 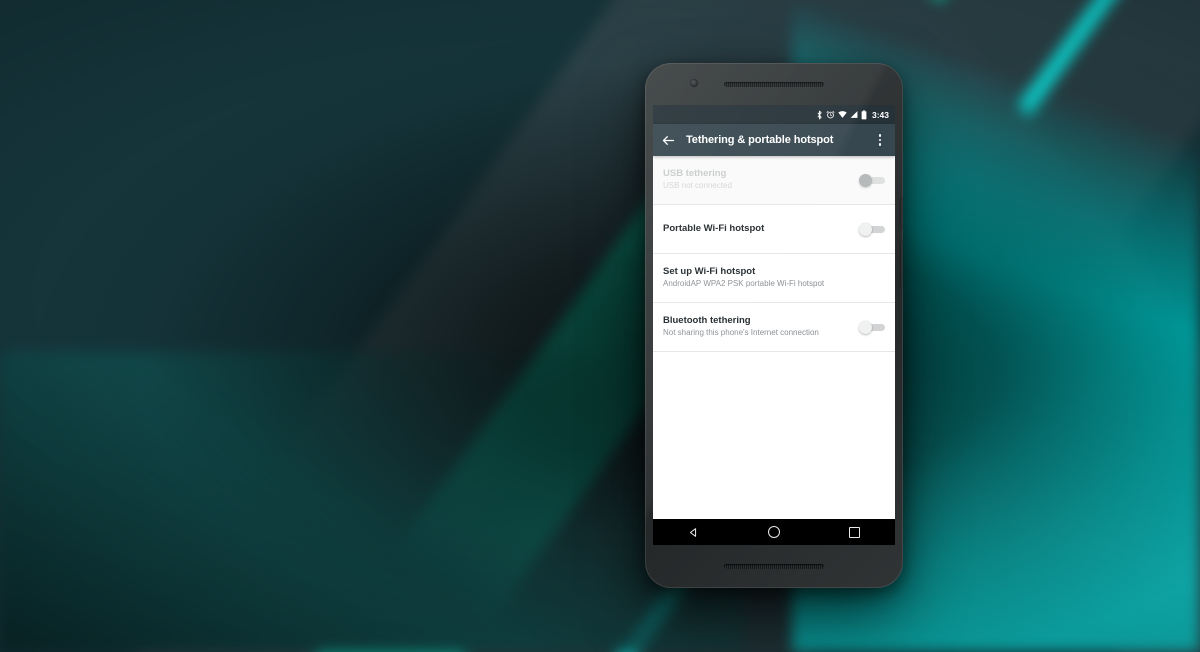 What do you see at coordinates (774, 114) in the screenshot?
I see `status-bar: 3:43` at bounding box center [774, 114].